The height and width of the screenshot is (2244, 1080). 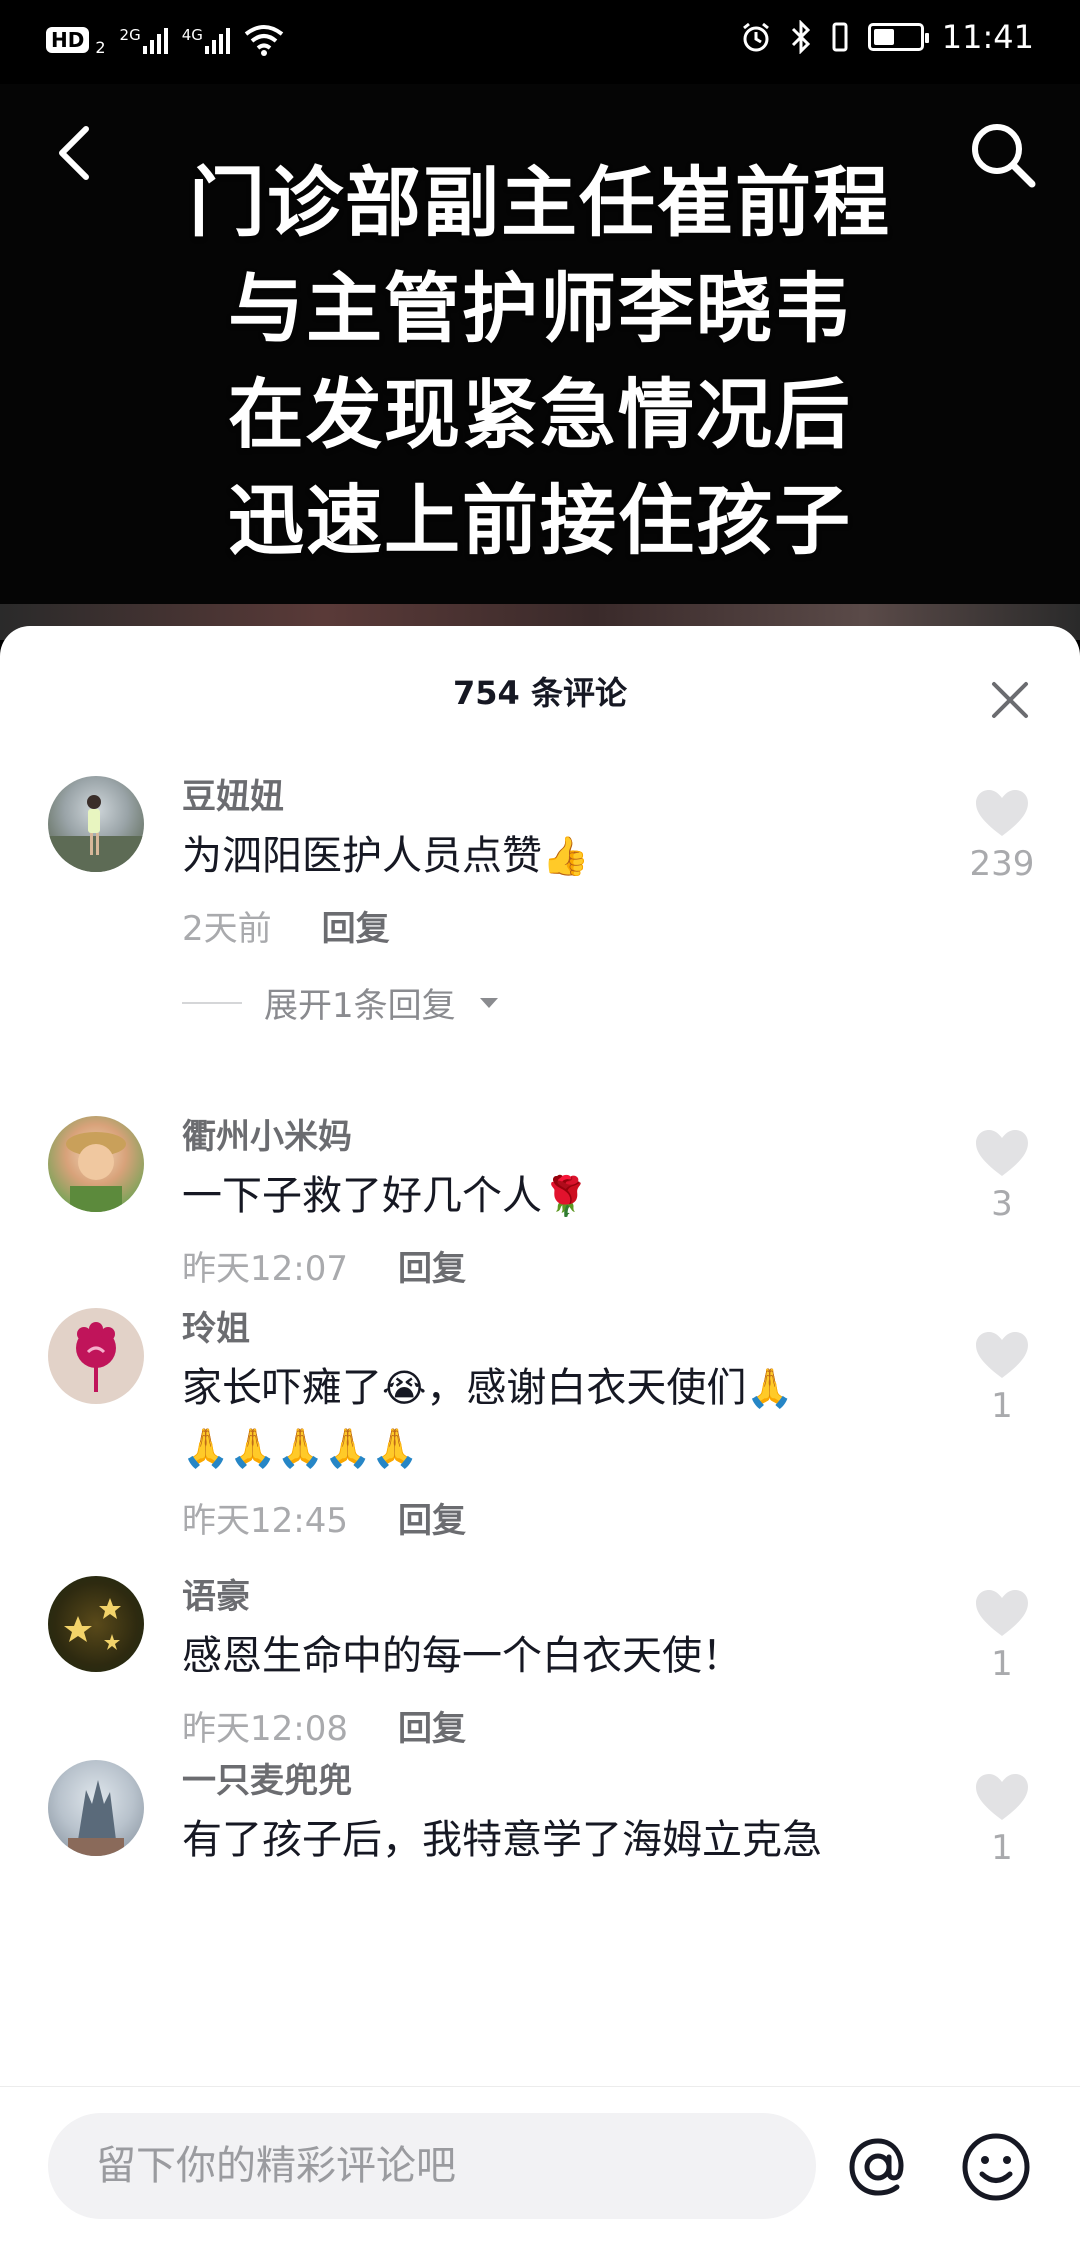 What do you see at coordinates (96, 833) in the screenshot?
I see `avatar-figure-icon` at bounding box center [96, 833].